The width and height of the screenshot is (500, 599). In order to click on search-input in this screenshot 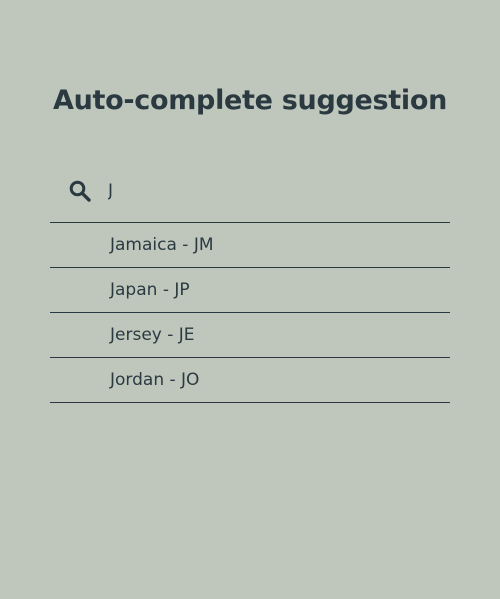, I will do `click(273, 191)`.